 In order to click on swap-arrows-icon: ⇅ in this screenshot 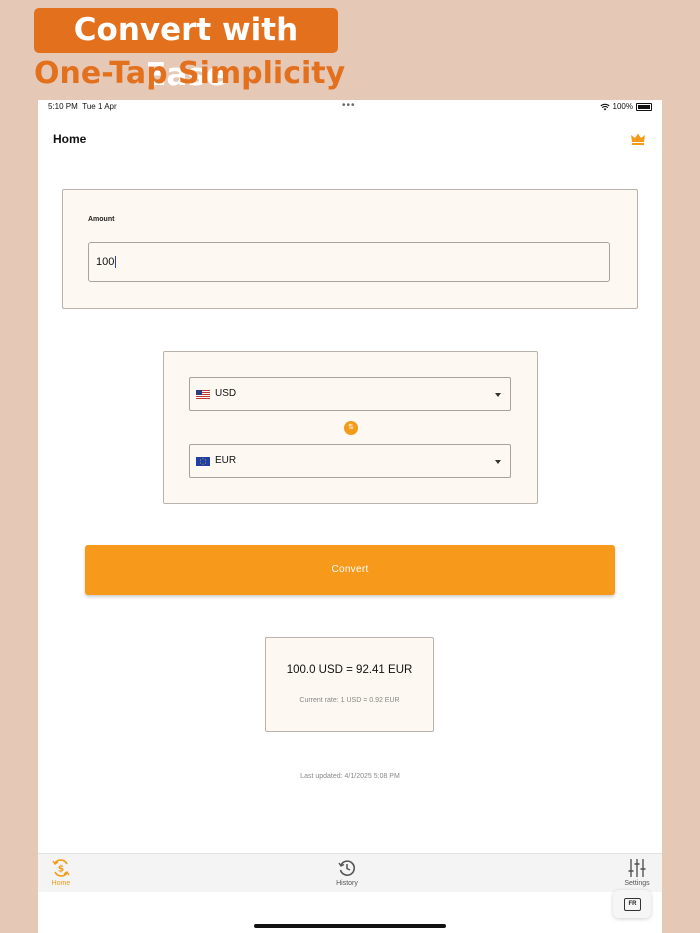, I will do `click(351, 428)`.